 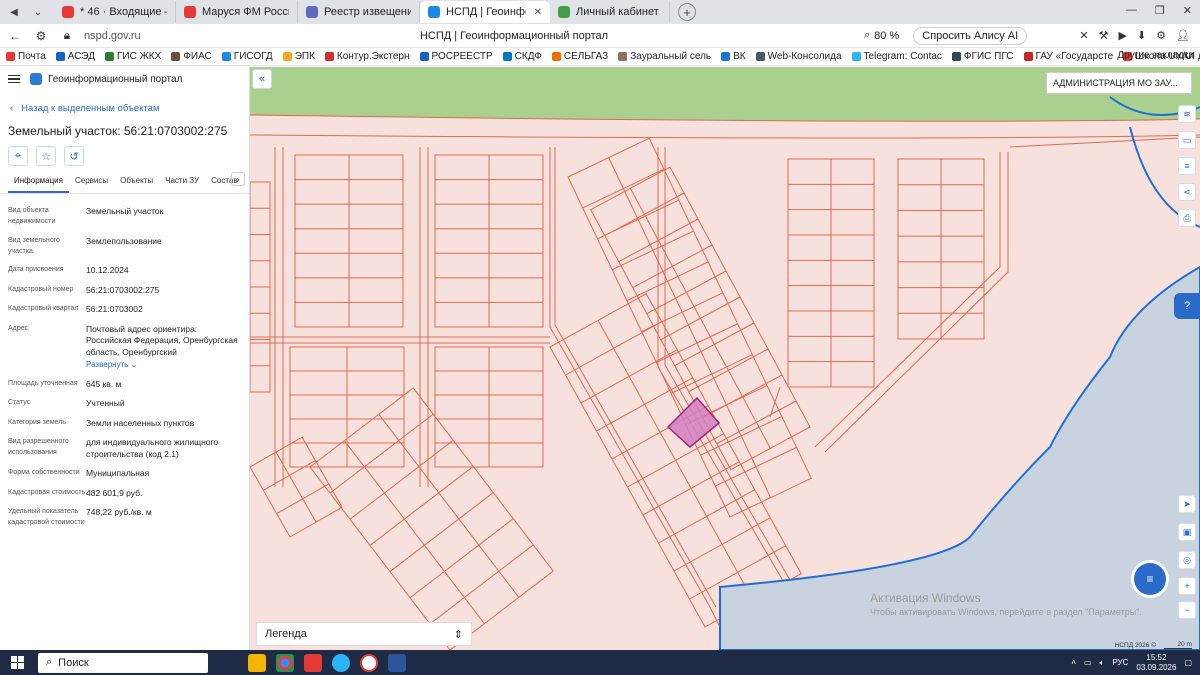 I want to click on yandex-browser-icon, so click(x=369, y=662).